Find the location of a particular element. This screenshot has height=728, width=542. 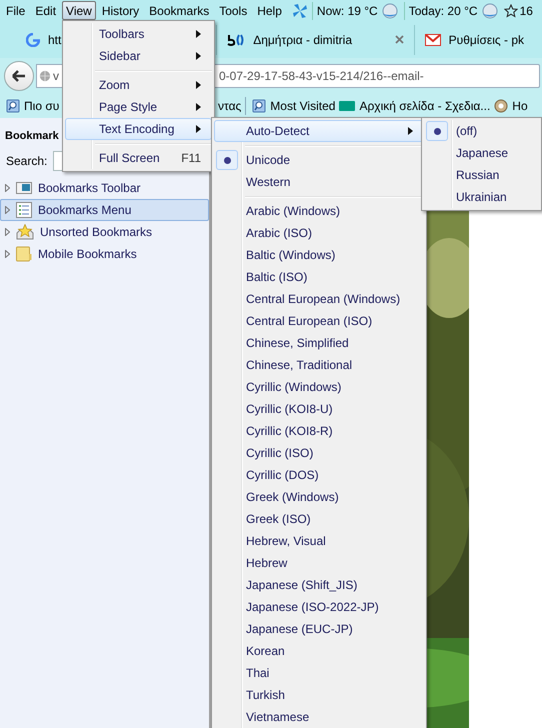

menu-item-label: Baltic (Windows) is located at coordinates (291, 255).